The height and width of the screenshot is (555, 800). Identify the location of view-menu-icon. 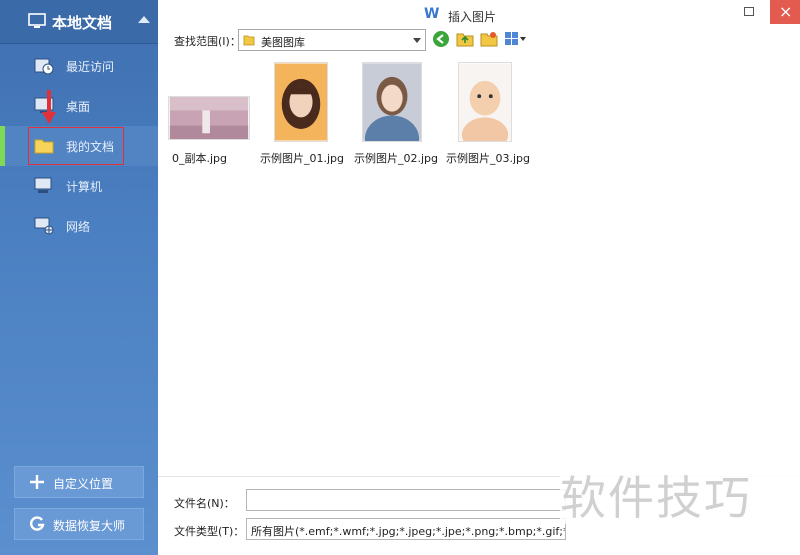
(516, 39).